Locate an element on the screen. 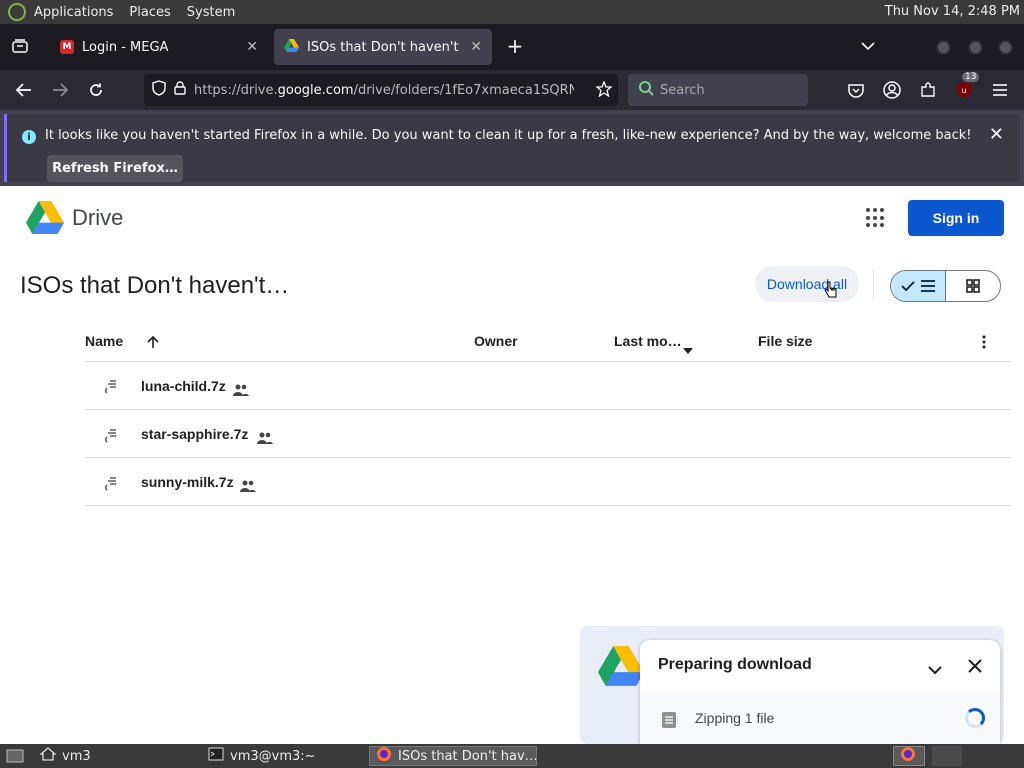  applications-menu: Applications is located at coordinates (73, 12).